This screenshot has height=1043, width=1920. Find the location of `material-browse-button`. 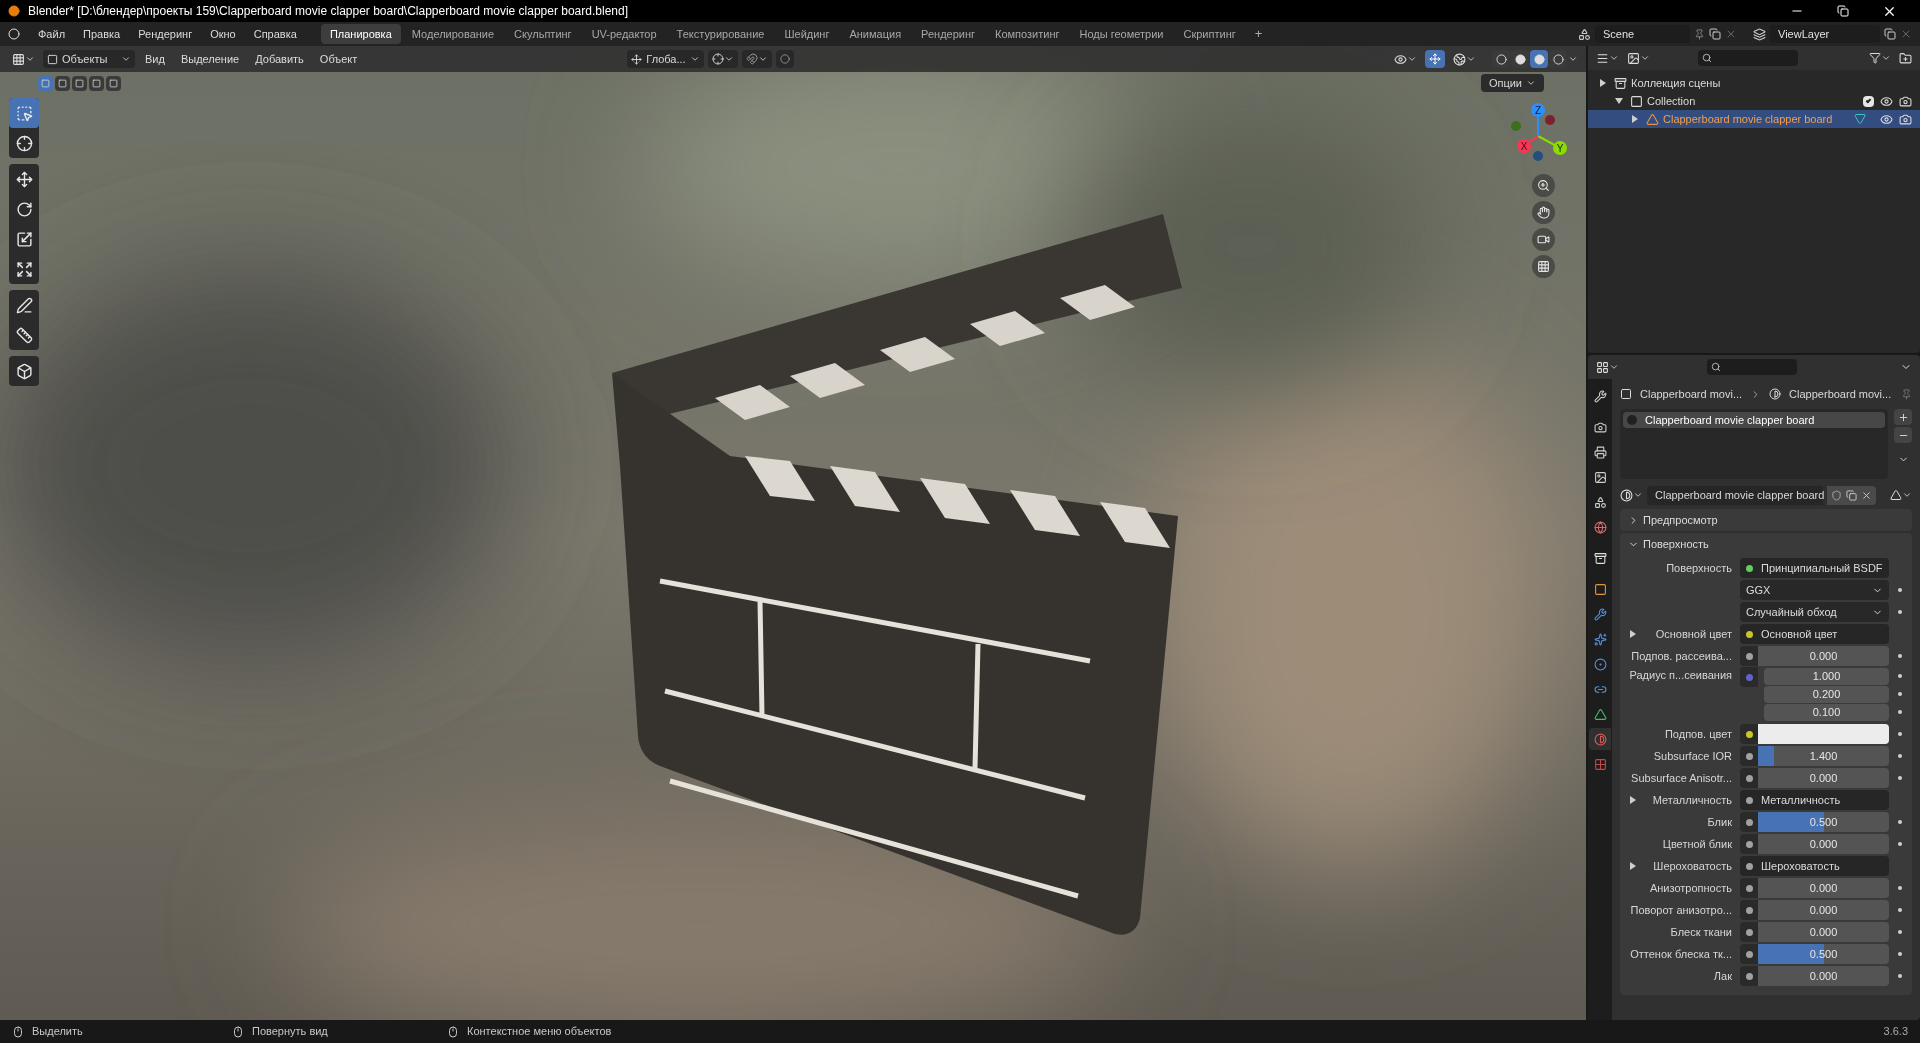

material-browse-button is located at coordinates (1631, 495).